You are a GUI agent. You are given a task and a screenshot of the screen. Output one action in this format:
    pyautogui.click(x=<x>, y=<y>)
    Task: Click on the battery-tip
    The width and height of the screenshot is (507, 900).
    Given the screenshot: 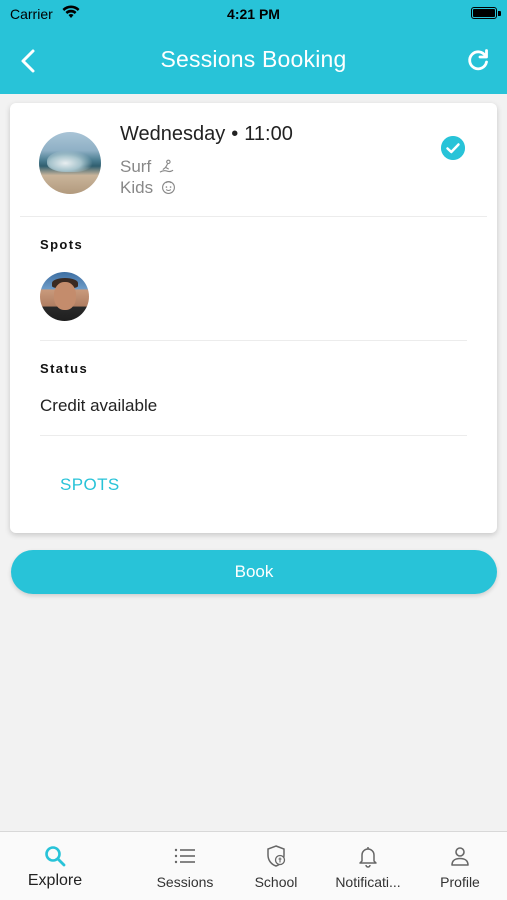 What is the action you would take?
    pyautogui.click(x=499, y=13)
    